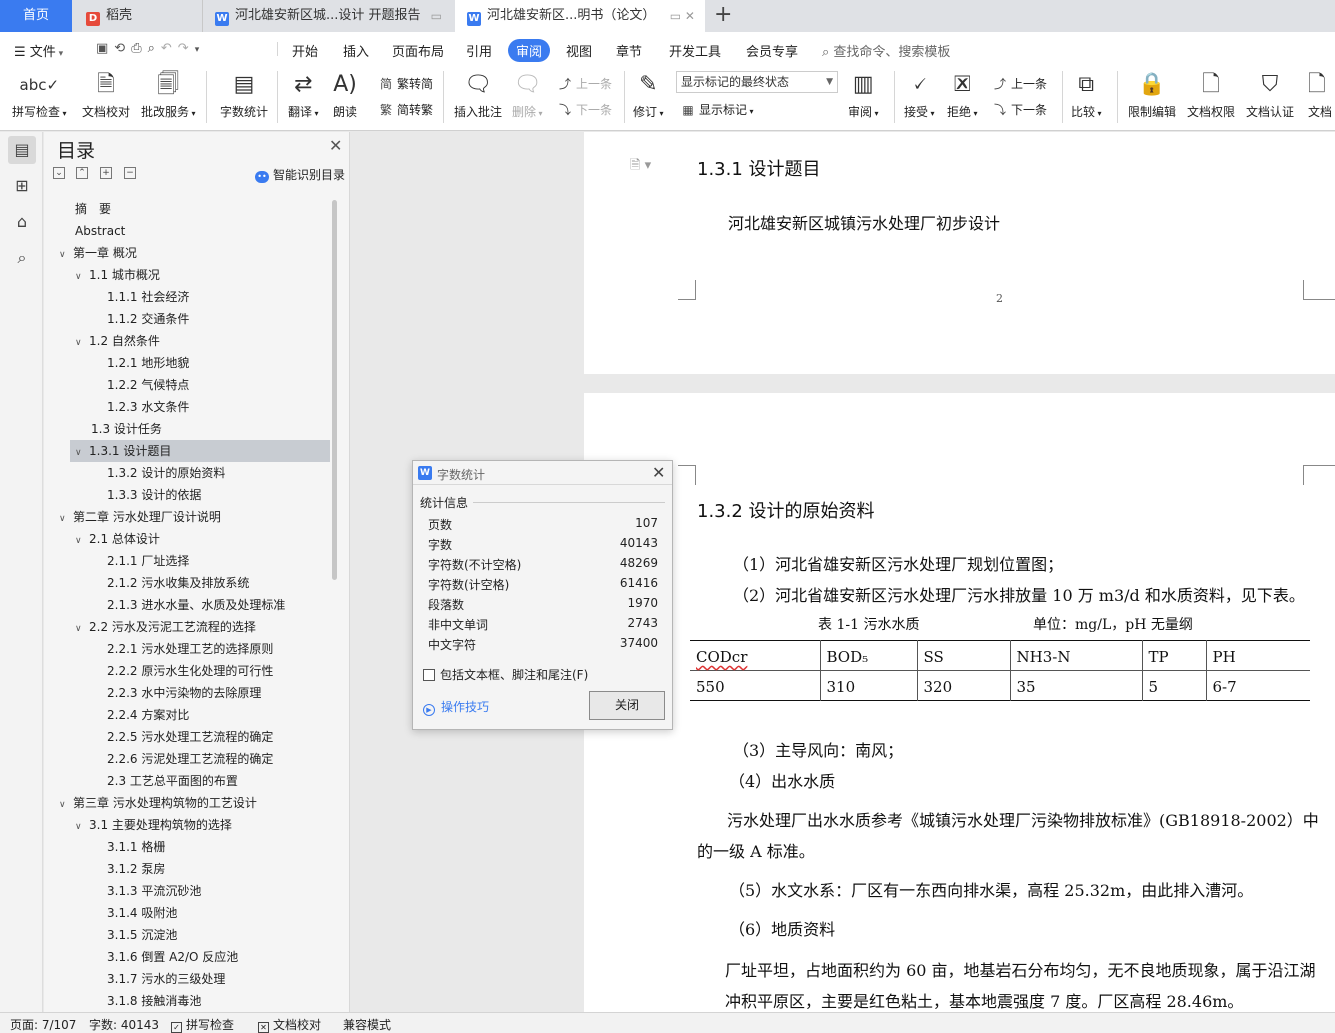 The width and height of the screenshot is (1335, 1033). What do you see at coordinates (479, 50) in the screenshot?
I see `menu-reference: 引用` at bounding box center [479, 50].